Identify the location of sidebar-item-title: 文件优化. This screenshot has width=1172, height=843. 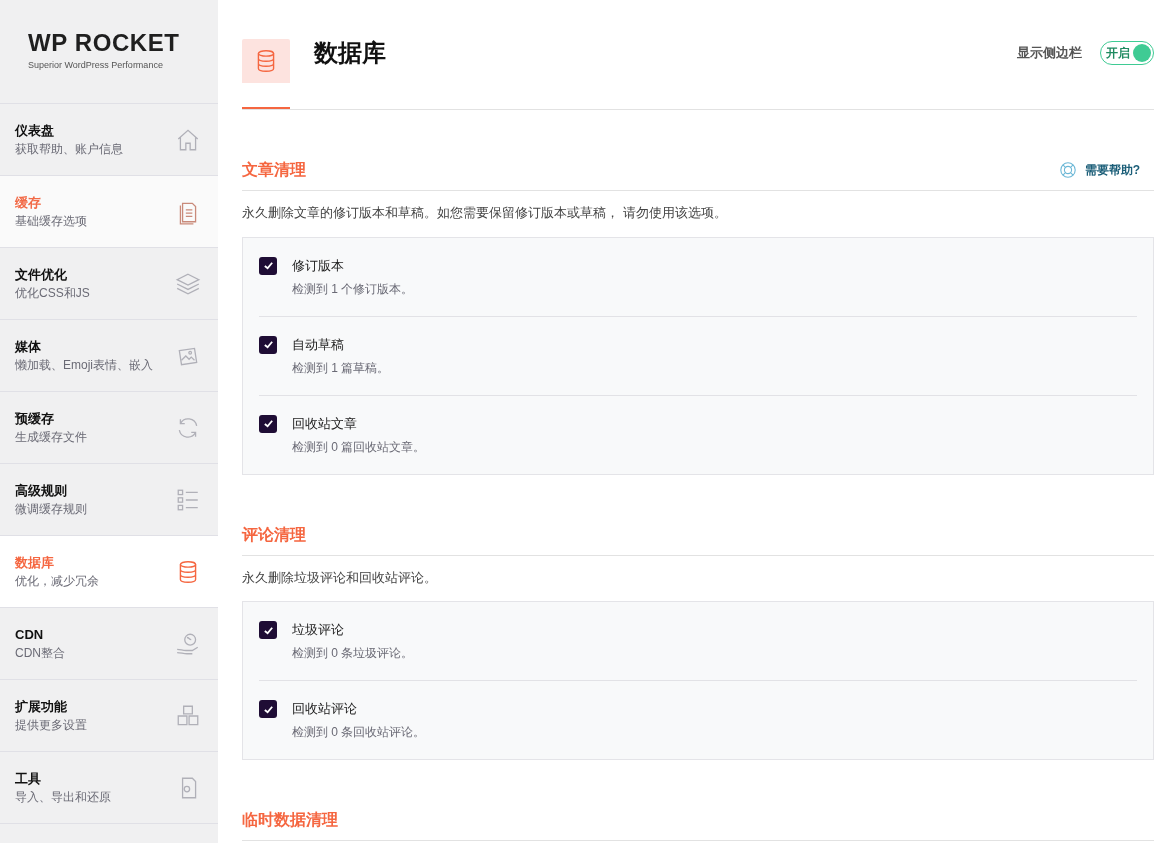
(41, 274).